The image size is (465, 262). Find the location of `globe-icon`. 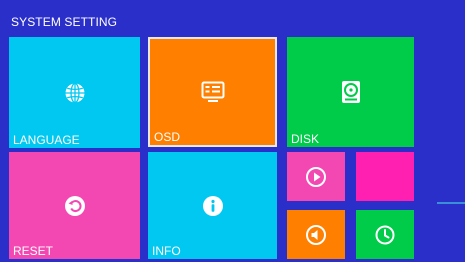

globe-icon is located at coordinates (75, 93).